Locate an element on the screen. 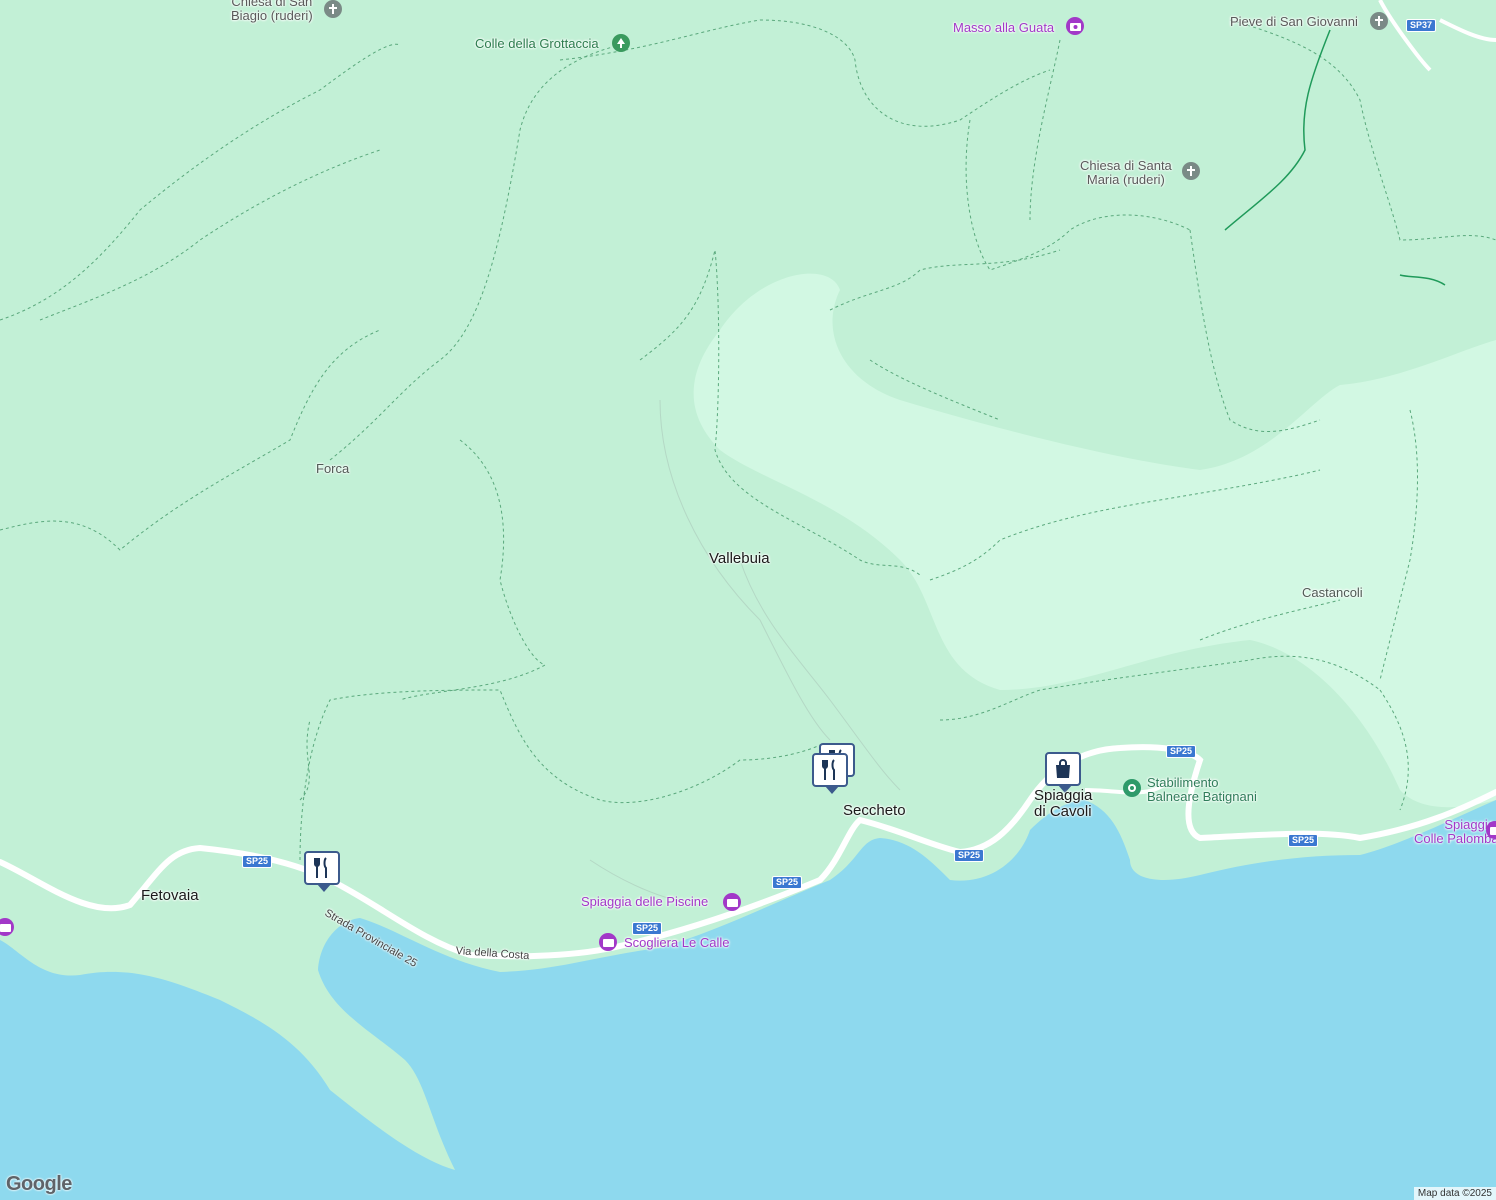 This screenshot has width=1496, height=1200. map-attribution: Map data ©2025 is located at coordinates (1454, 1193).